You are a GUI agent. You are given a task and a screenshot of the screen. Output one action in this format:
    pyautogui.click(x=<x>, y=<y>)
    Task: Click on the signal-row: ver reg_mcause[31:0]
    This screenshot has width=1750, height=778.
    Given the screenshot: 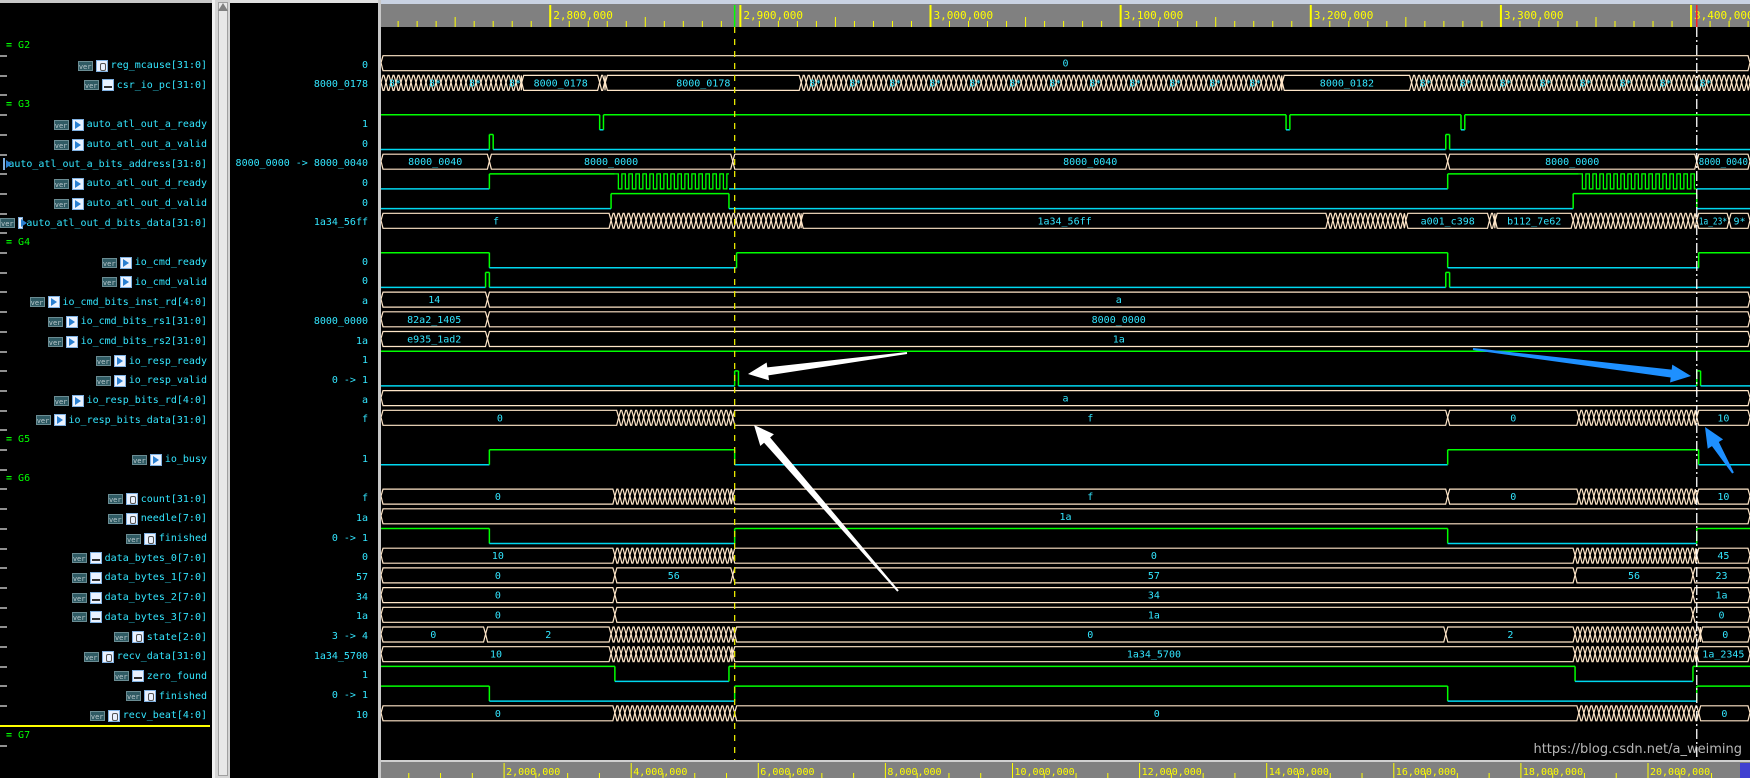 What is the action you would take?
    pyautogui.click(x=103, y=66)
    